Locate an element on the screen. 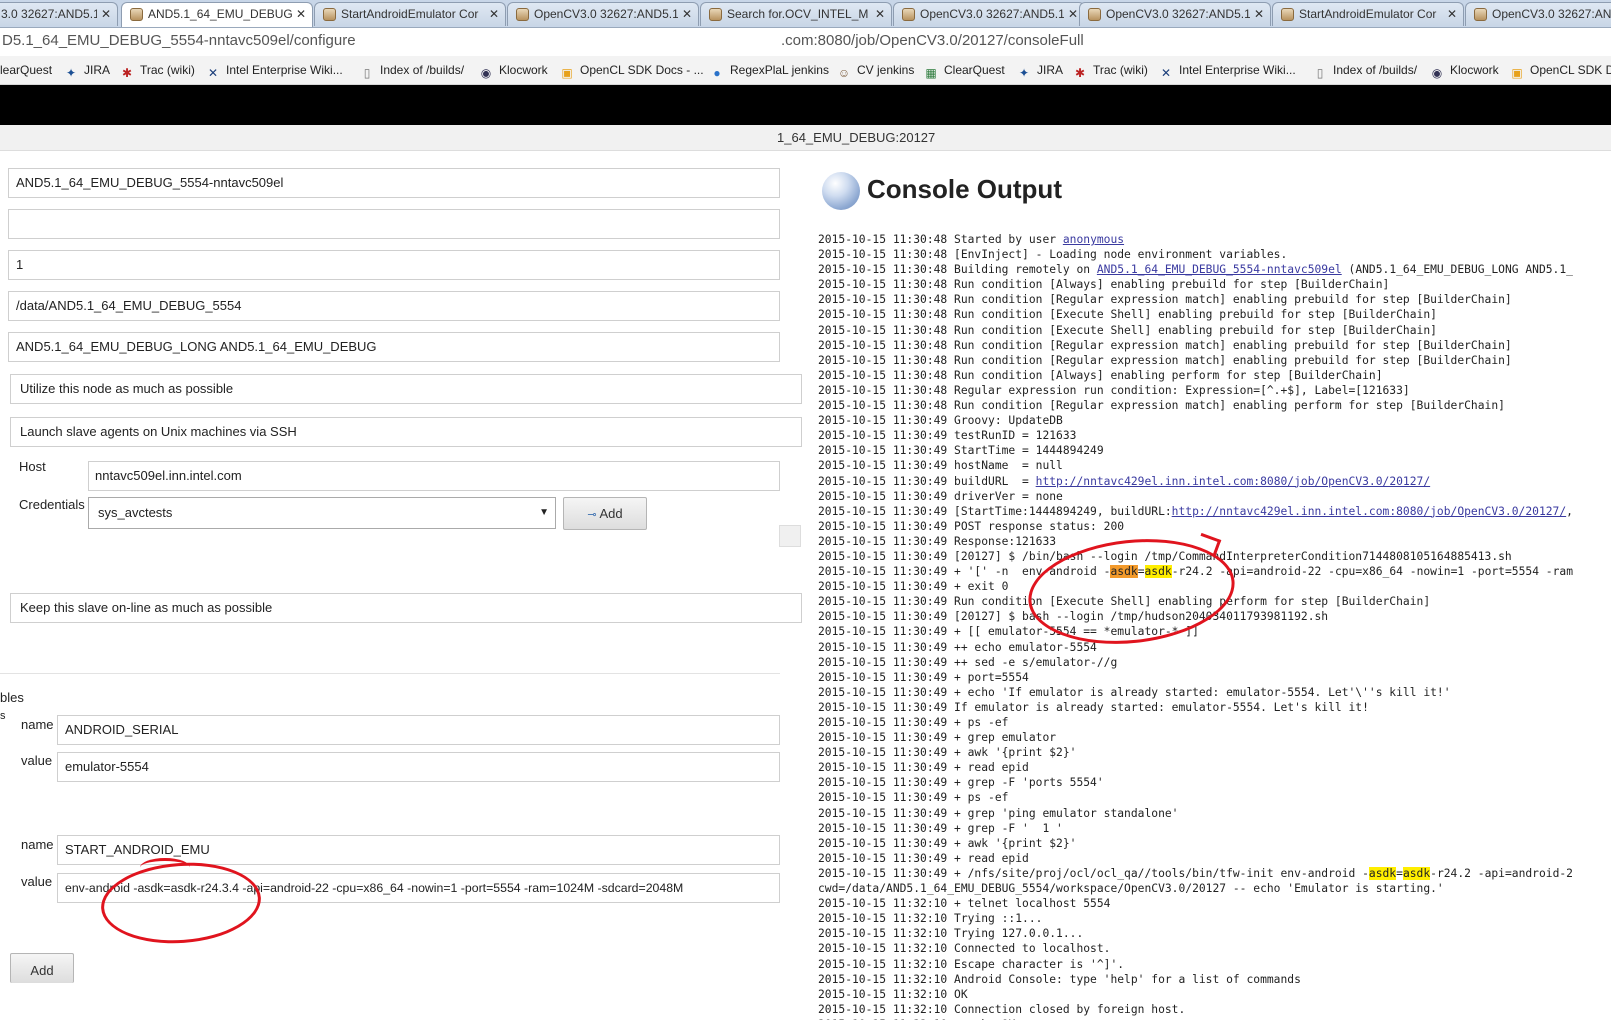 Image resolution: width=1611 pixels, height=1020 pixels. clearquest-icon: ▦ is located at coordinates (931, 73).